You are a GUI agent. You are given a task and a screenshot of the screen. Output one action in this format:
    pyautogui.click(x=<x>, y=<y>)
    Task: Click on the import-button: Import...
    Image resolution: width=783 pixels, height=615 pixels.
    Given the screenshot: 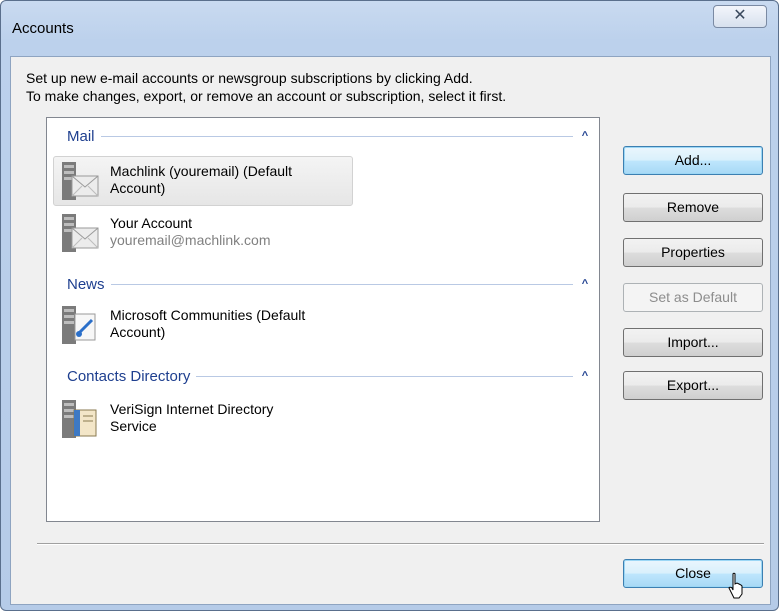 What is the action you would take?
    pyautogui.click(x=693, y=342)
    